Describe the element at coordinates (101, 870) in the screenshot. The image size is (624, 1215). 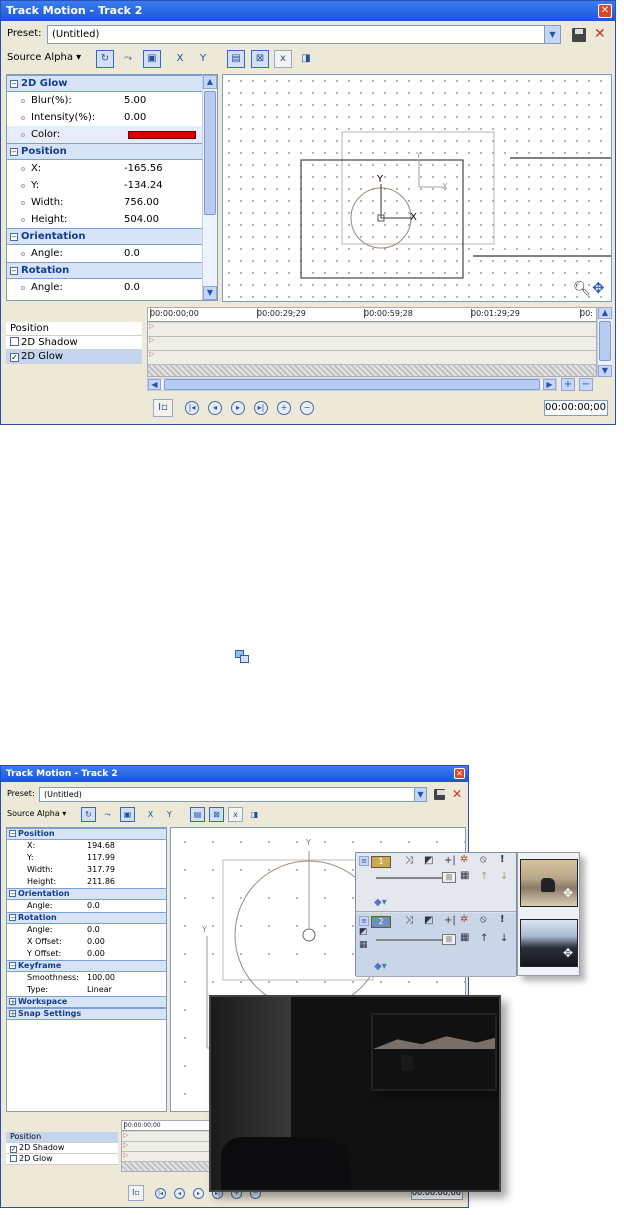
I see `width-value: 317.79` at that location.